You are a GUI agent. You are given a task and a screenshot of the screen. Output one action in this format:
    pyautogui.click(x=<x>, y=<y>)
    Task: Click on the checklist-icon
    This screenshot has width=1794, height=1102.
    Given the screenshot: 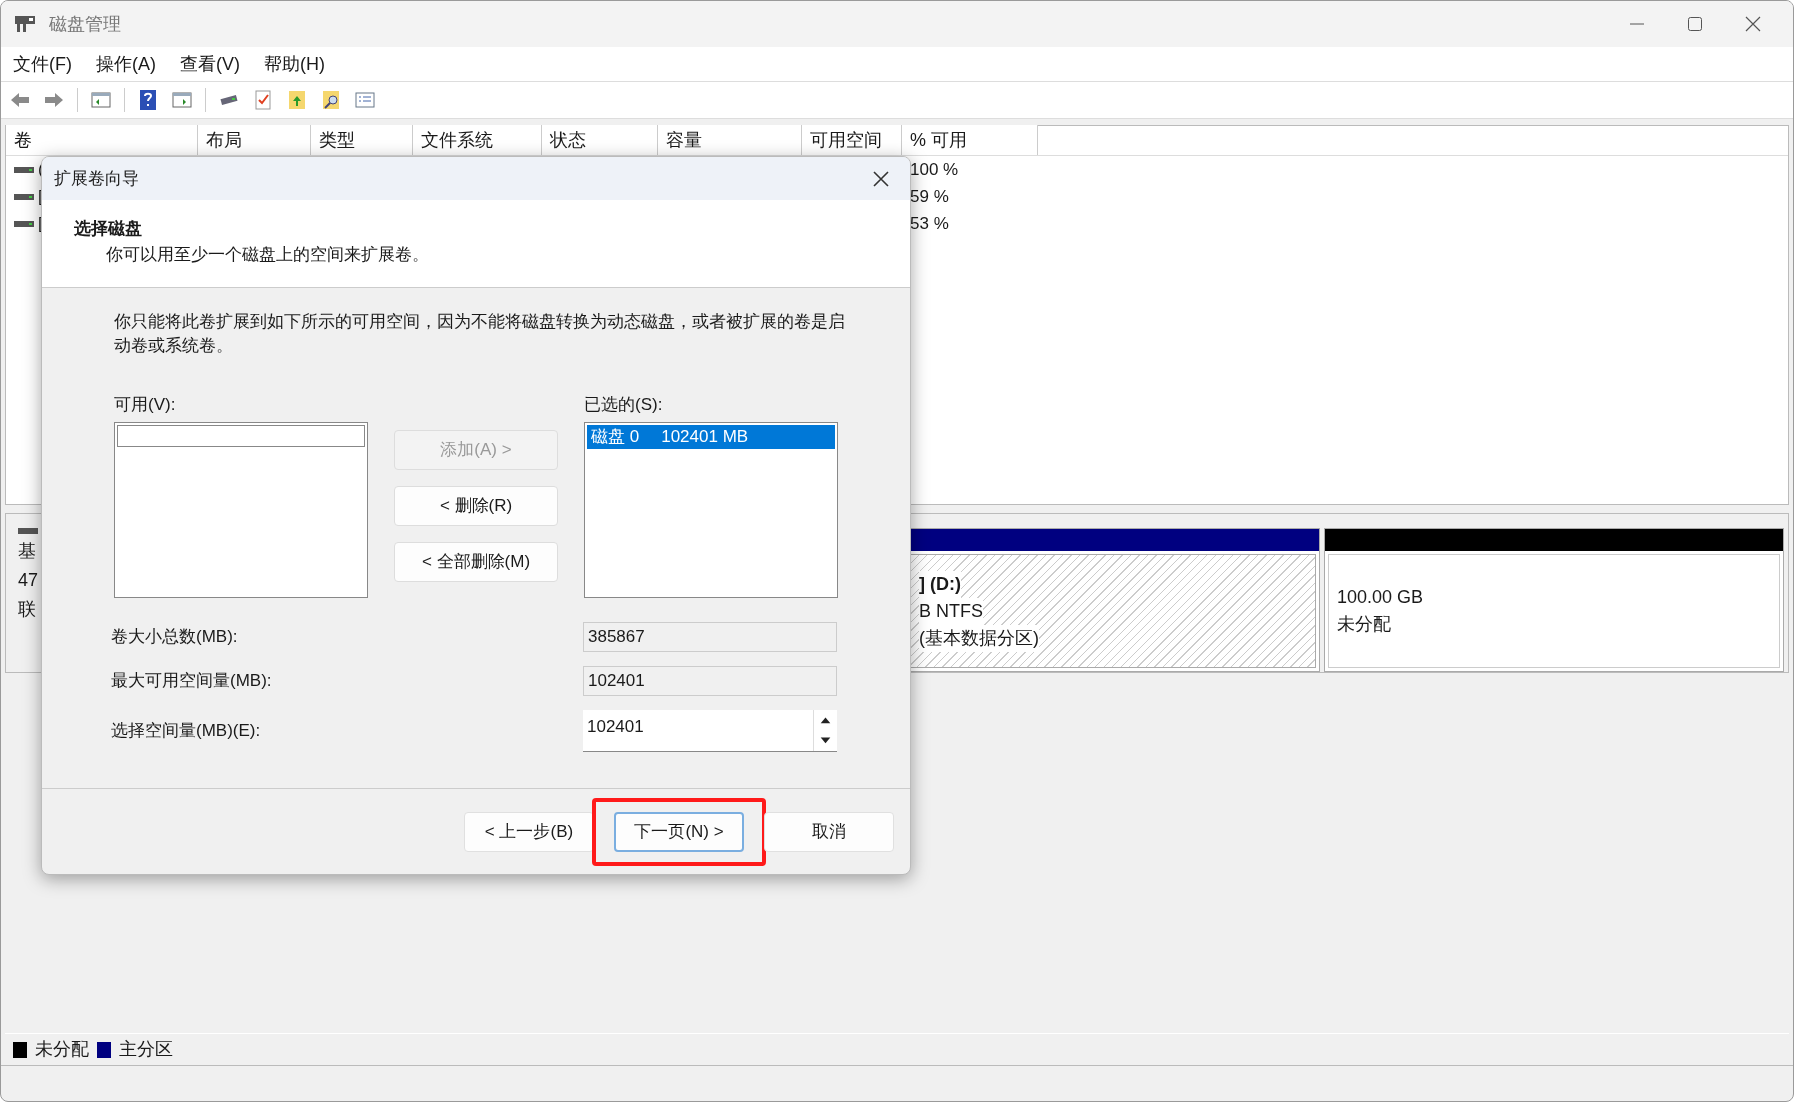 What is the action you would take?
    pyautogui.click(x=263, y=100)
    